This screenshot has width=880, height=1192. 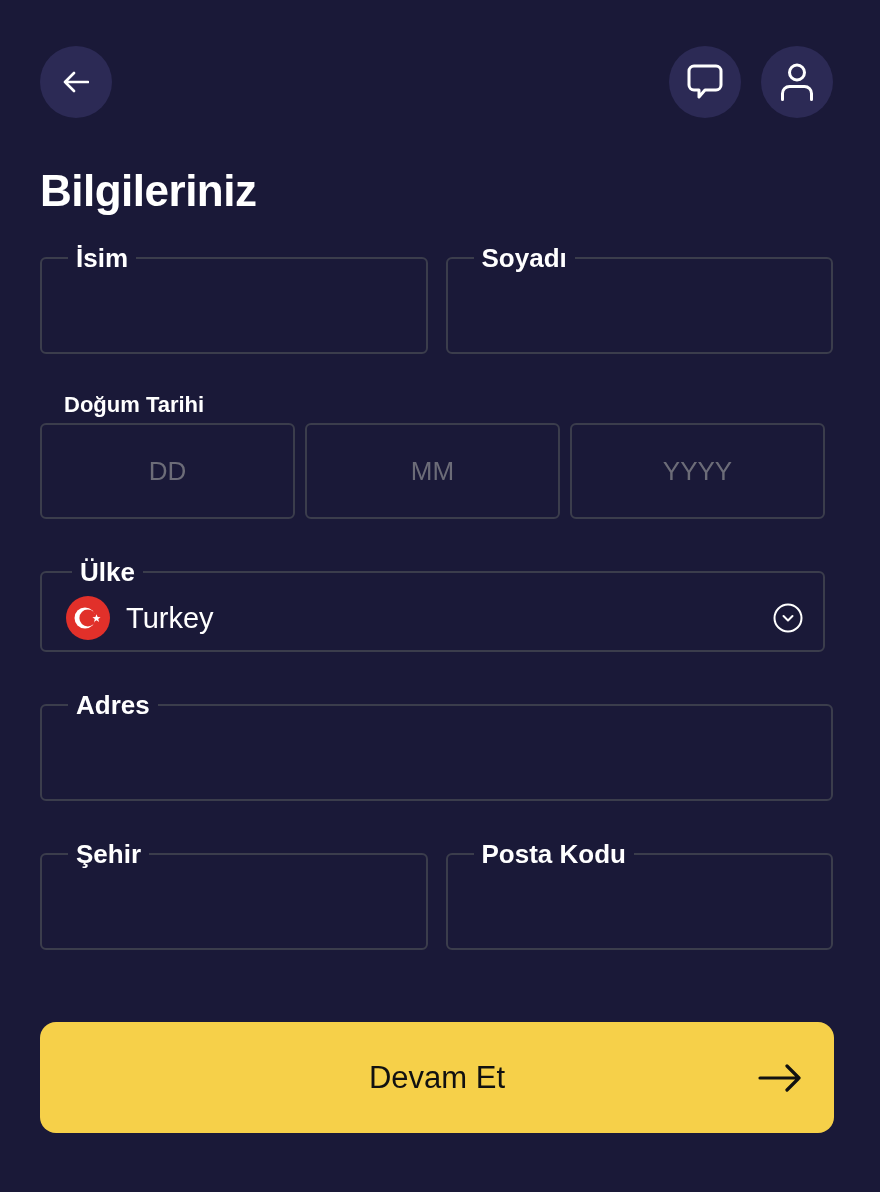 What do you see at coordinates (705, 82) in the screenshot?
I see `speech-bubble-icon` at bounding box center [705, 82].